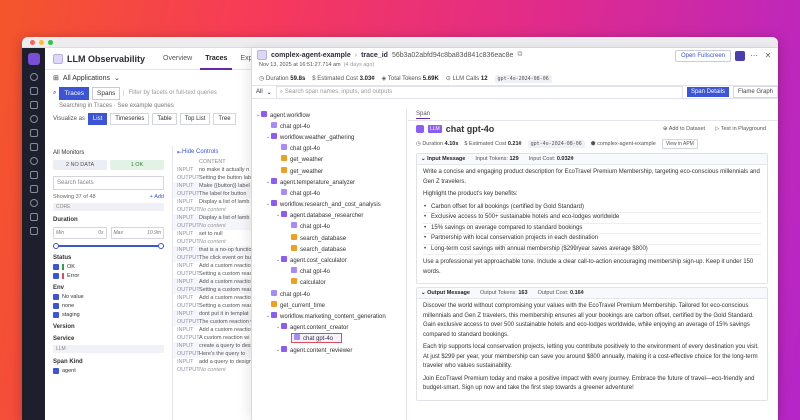 The image size is (800, 420). What do you see at coordinates (137, 233) in the screenshot?
I see `duration-max-input: Max 10.9m` at bounding box center [137, 233].